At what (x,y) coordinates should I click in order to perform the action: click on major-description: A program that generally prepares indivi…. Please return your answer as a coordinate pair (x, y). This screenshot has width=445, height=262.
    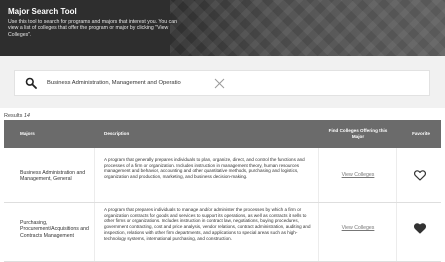
    Looking at the image, I should click on (204, 168).